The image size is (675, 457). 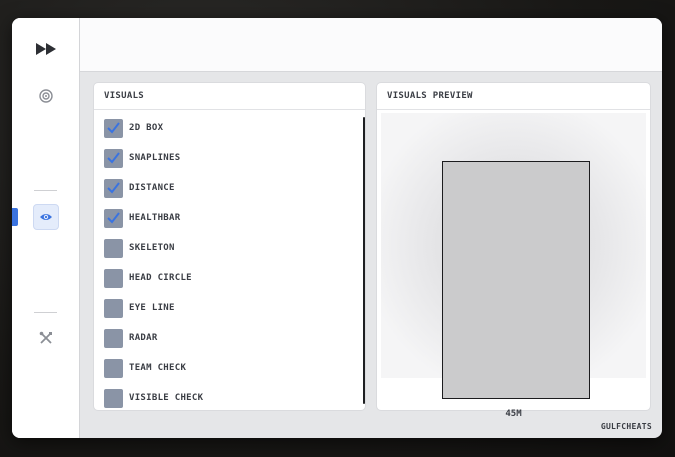 I want to click on option-label: EYE LINE, so click(x=152, y=308).